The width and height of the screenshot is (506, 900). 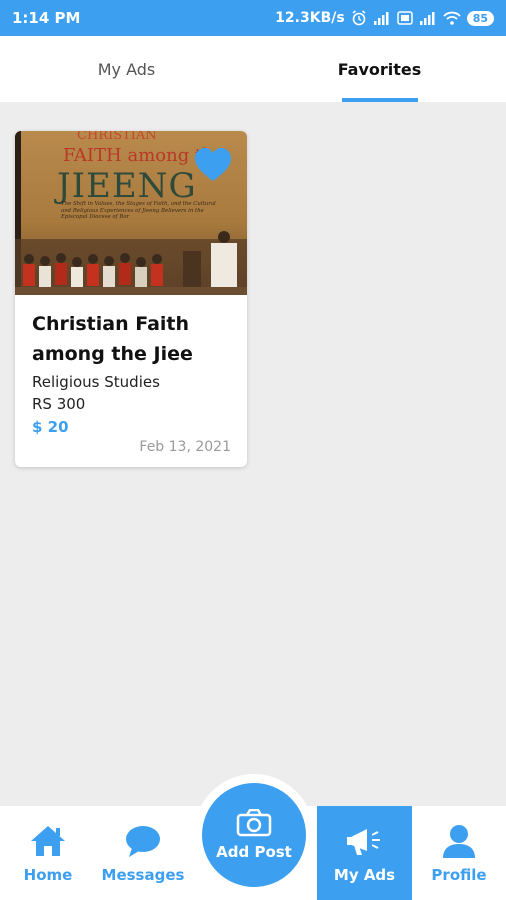 I want to click on nav-profile-label: Profile, so click(x=459, y=875).